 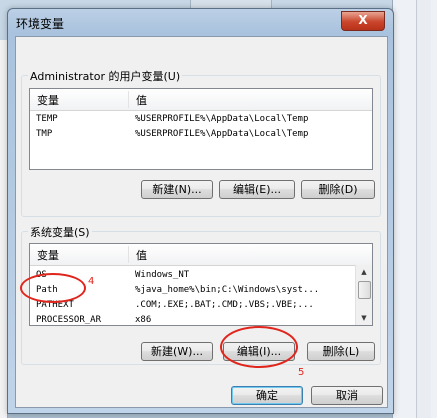 I want to click on system-variables-scrollbar: ▲ ▼, so click(x=363, y=295).